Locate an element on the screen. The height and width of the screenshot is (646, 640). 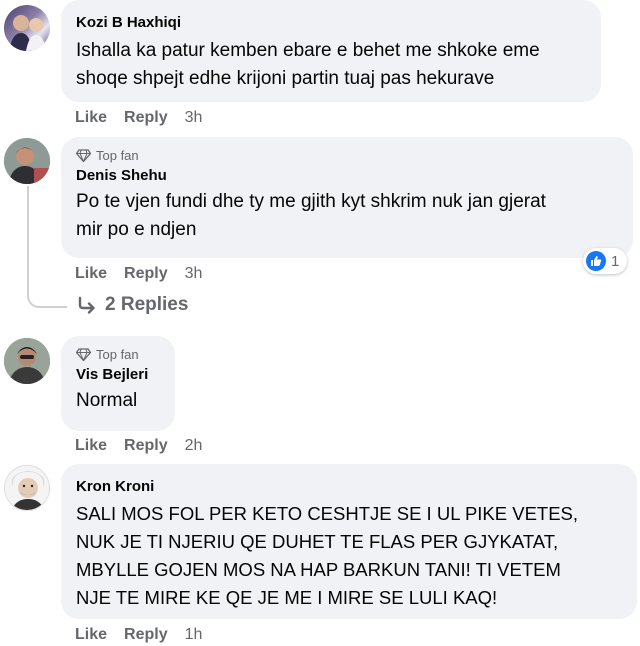
replies-label: 2 Replies is located at coordinates (146, 305).